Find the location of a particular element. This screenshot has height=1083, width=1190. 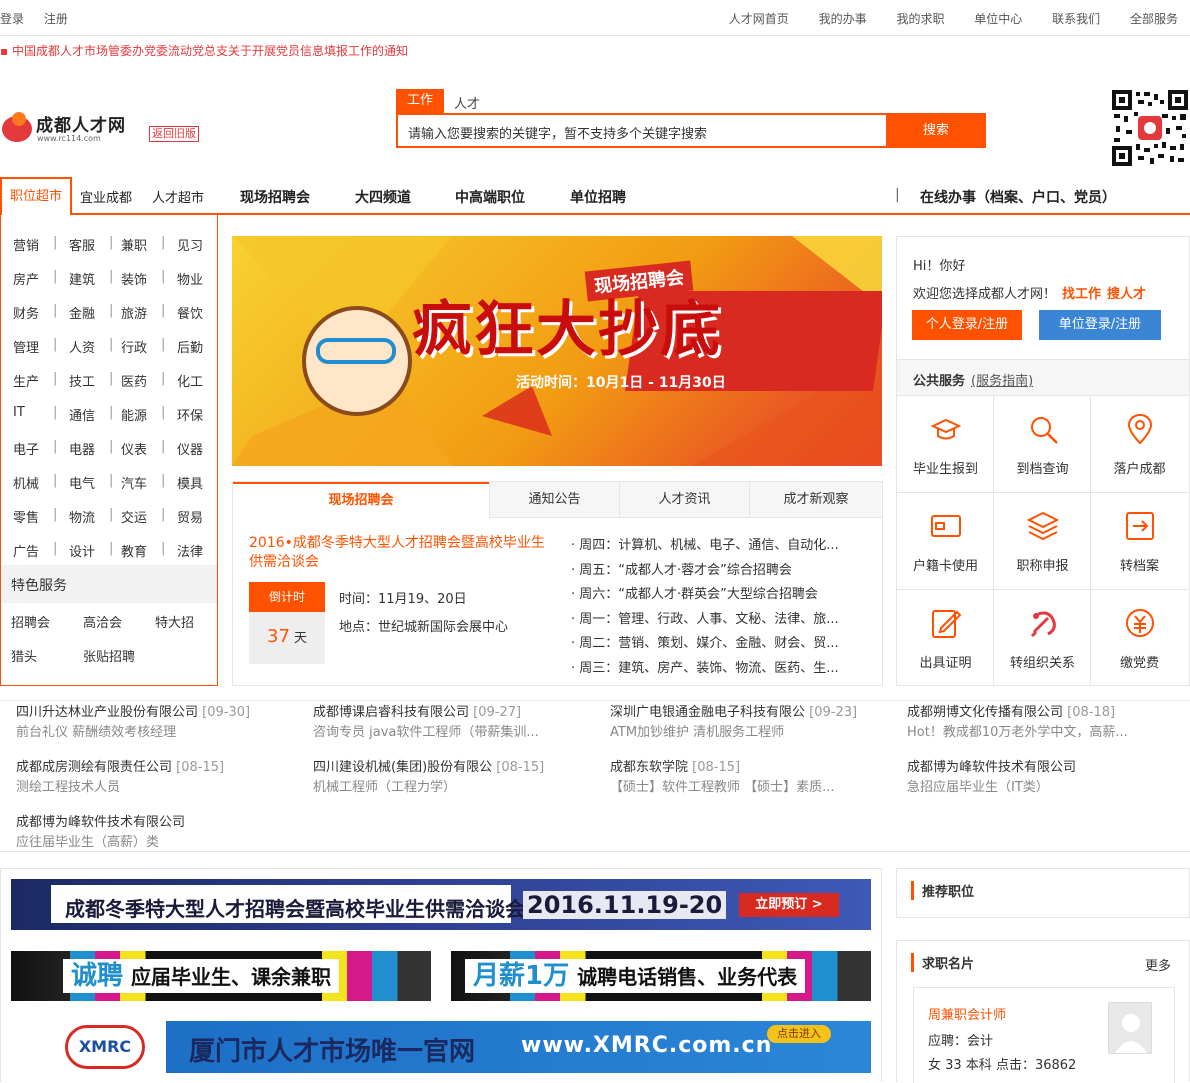

promo-banner: 现场招聘会 疯狂大抄底 活动时间：10月1日 - 11月30日 is located at coordinates (557, 351).